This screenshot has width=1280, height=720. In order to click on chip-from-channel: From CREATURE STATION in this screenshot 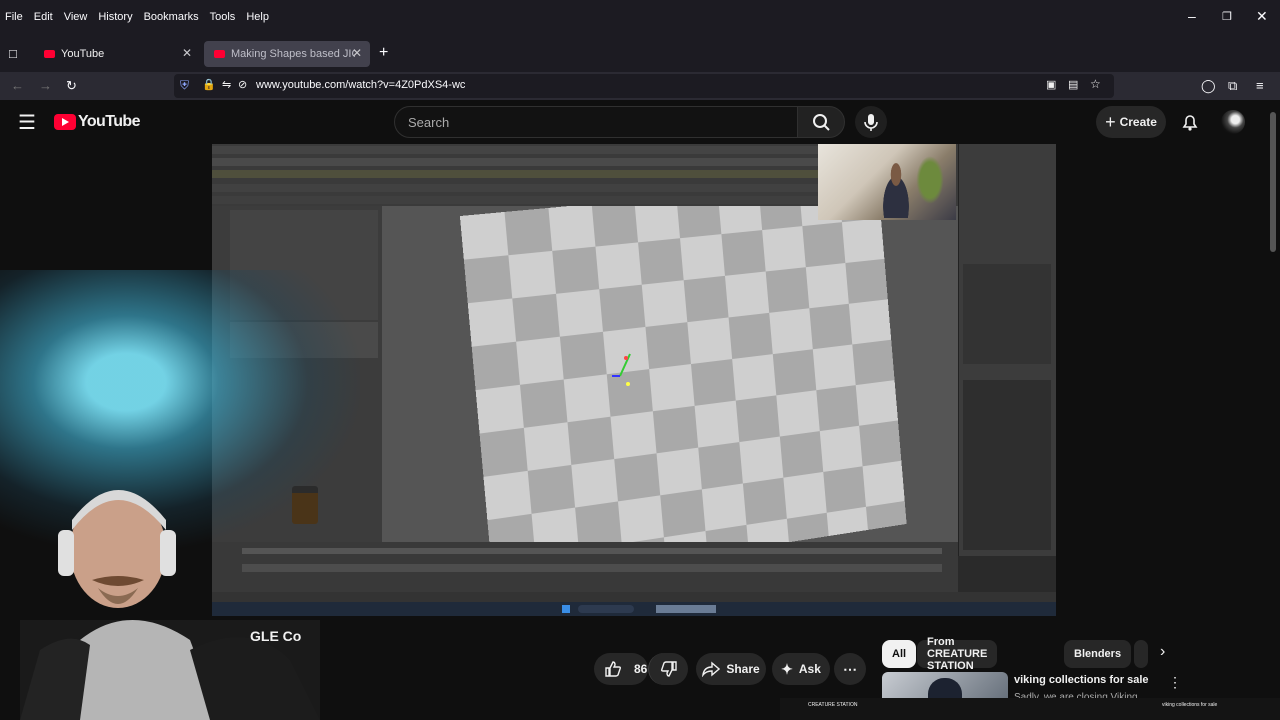, I will do `click(957, 654)`.